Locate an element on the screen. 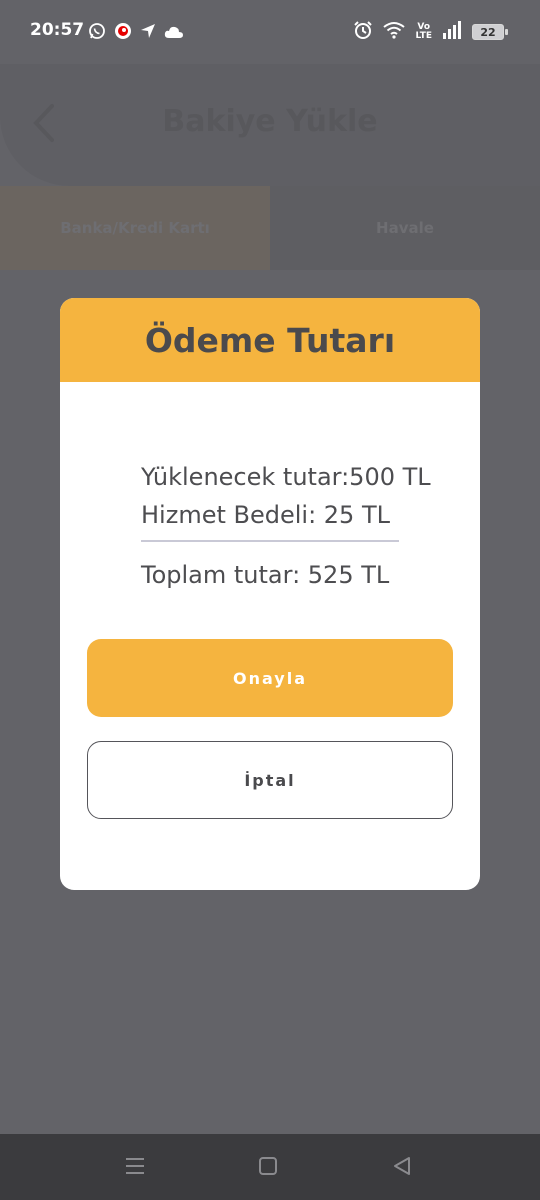 The image size is (540, 1200). page-title: Bakiye Yükle is located at coordinates (270, 121).